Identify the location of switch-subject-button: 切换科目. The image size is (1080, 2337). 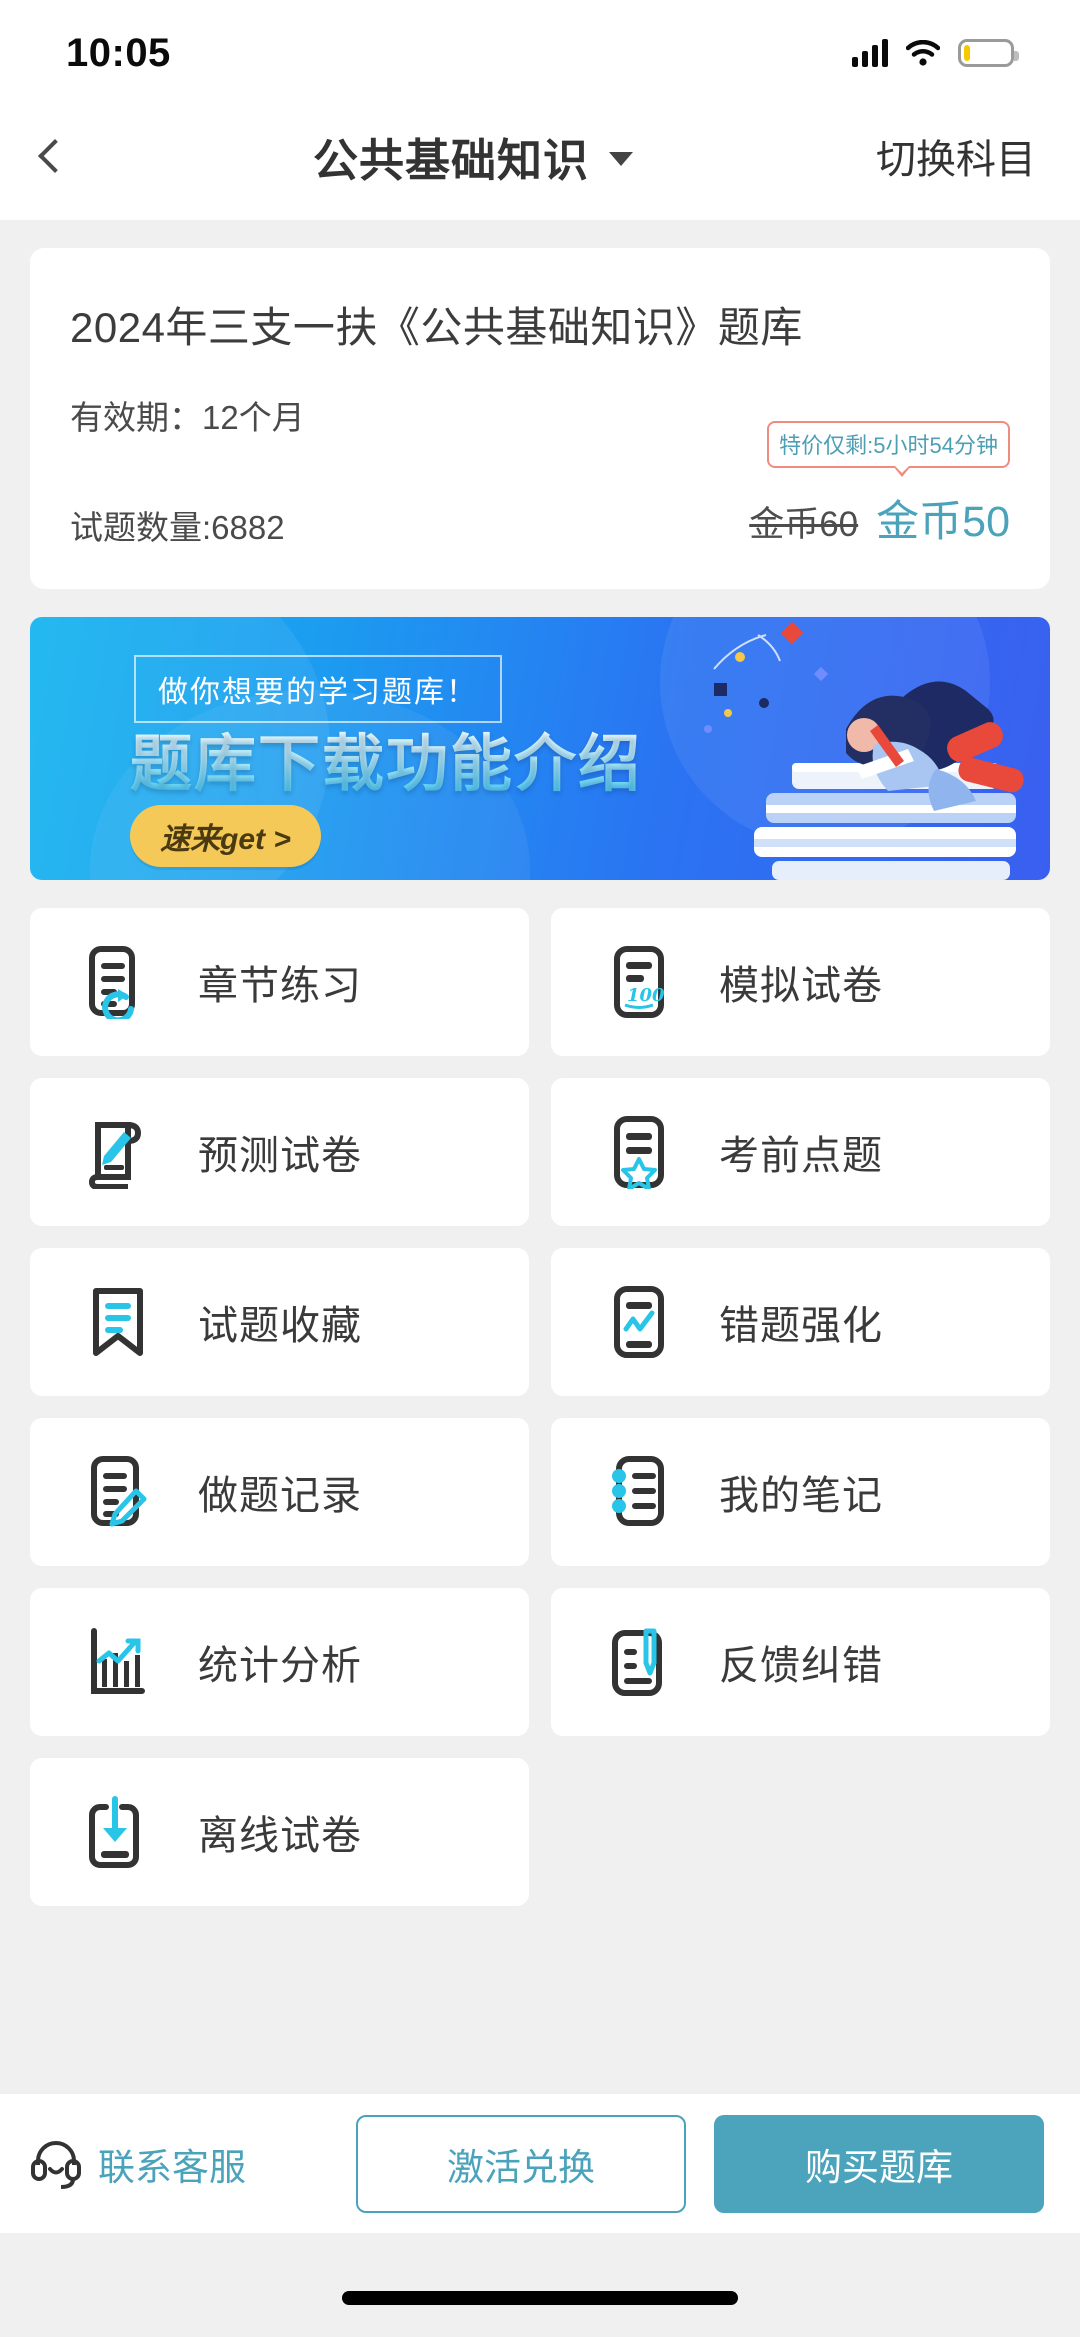
(978, 156).